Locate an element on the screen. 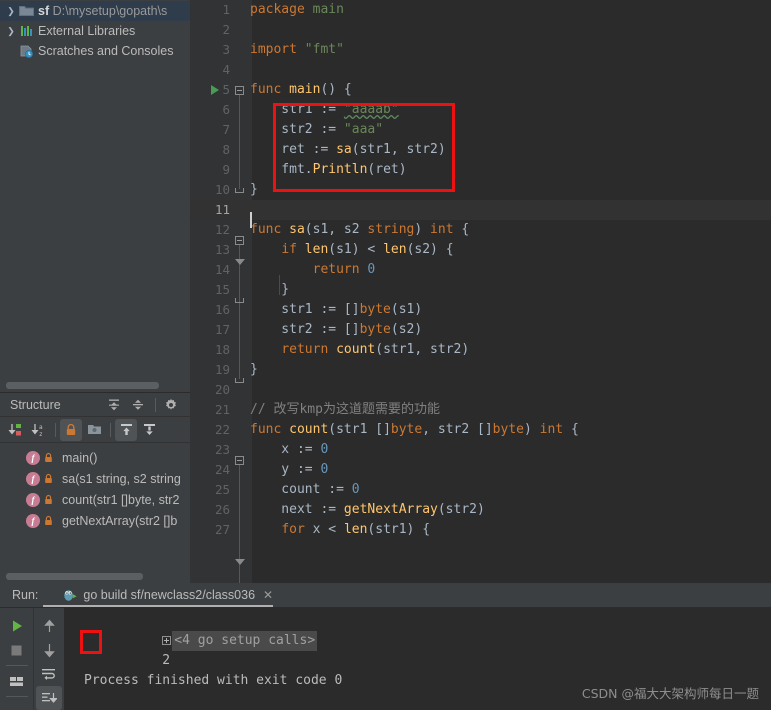  line-number: 12 is located at coordinates (222, 229).